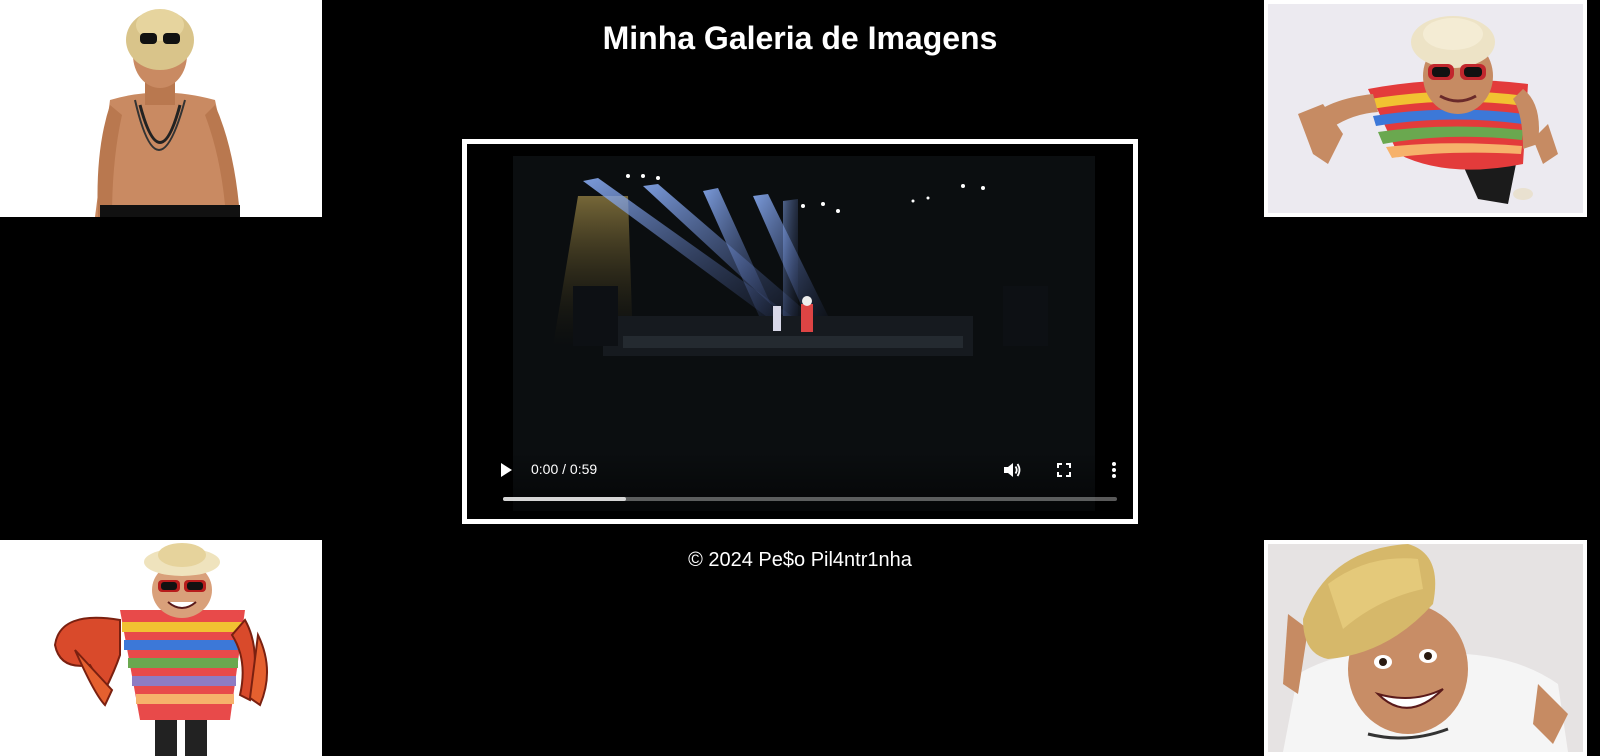 The image size is (1600, 756). I want to click on photo-top-left, so click(161, 108).